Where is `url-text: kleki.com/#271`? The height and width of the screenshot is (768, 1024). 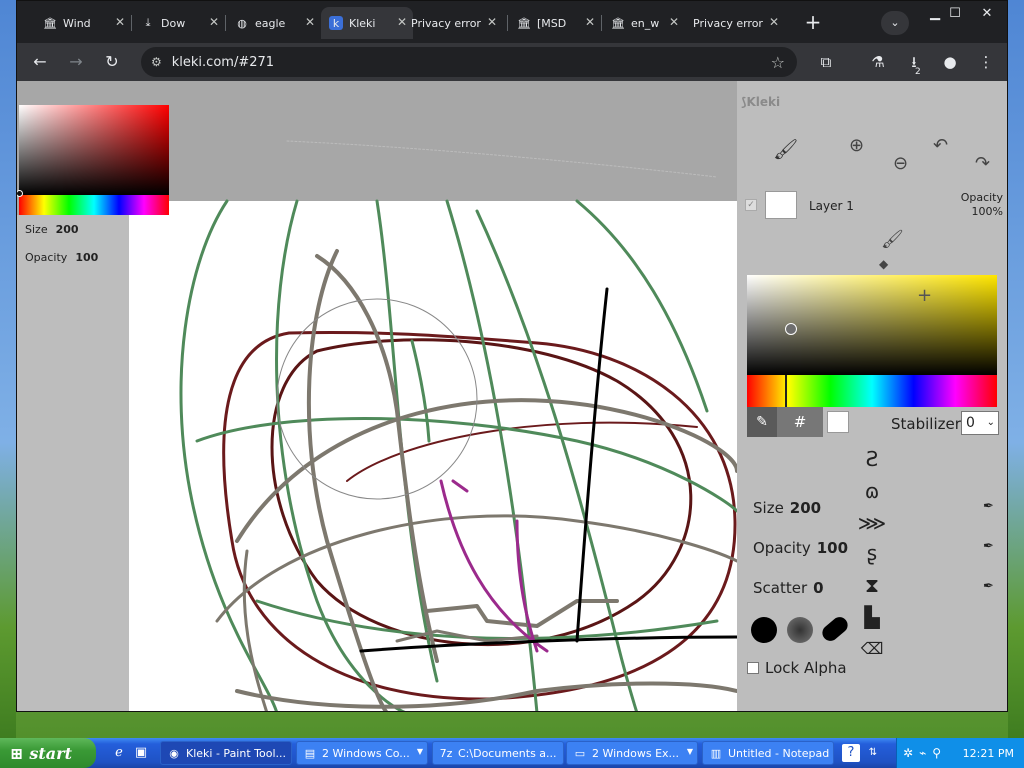 url-text: kleki.com/#271 is located at coordinates (223, 62).